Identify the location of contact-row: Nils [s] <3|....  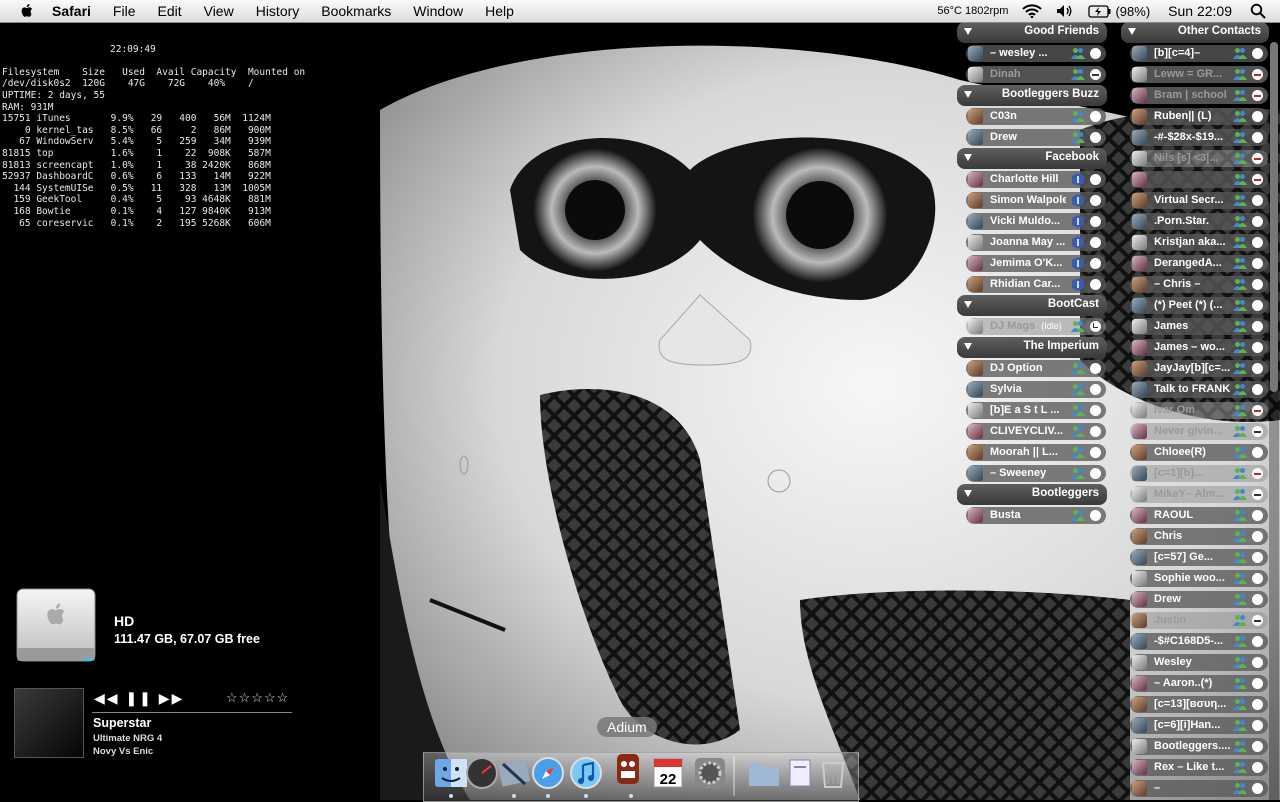
(1195, 158).